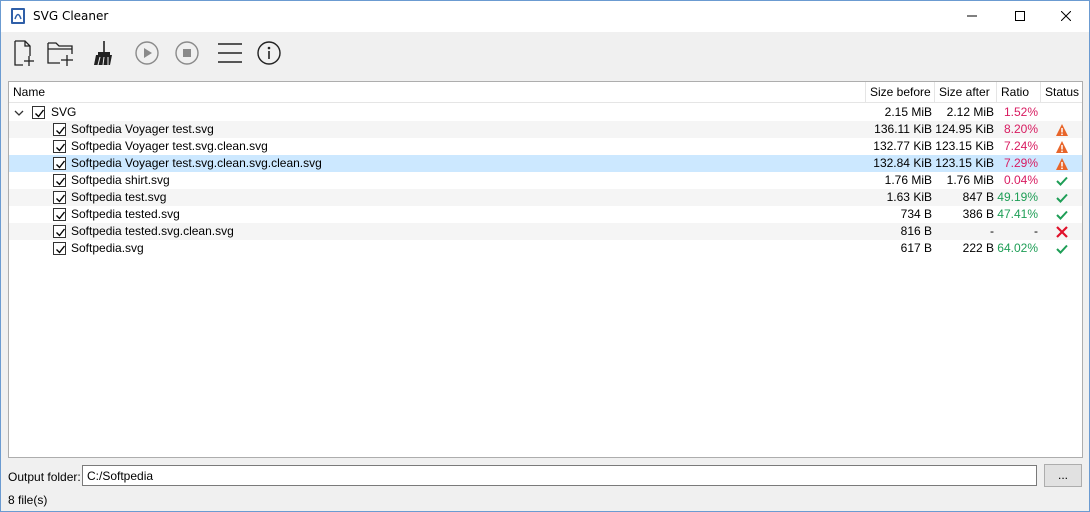 The width and height of the screenshot is (1090, 512). Describe the element at coordinates (909, 197) in the screenshot. I see `file-size-before: 1.63 KiB` at that location.